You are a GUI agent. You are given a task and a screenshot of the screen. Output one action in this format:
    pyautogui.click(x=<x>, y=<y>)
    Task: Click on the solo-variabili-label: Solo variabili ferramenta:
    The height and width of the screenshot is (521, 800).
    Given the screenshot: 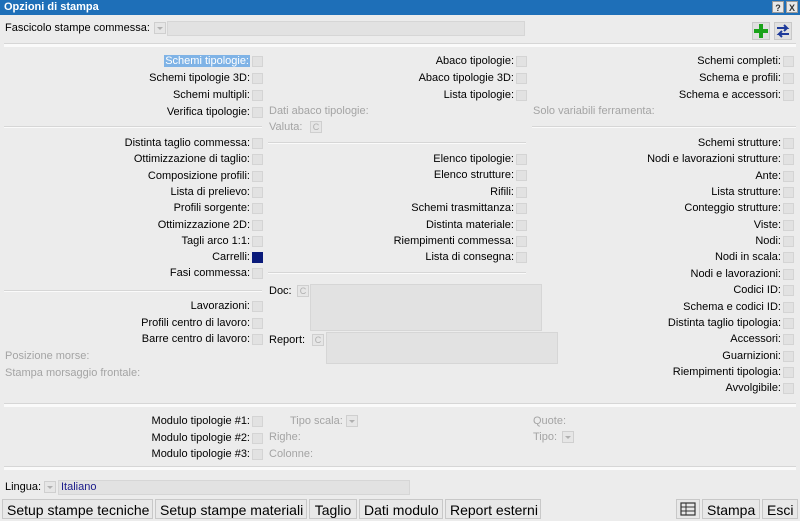 What is the action you would take?
    pyautogui.click(x=594, y=111)
    